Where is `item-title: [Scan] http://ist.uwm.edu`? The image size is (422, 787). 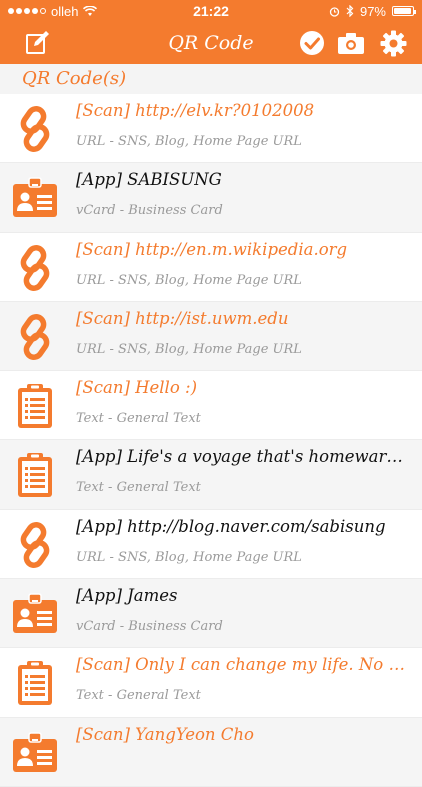 item-title: [Scan] http://ist.uwm.edu is located at coordinates (182, 318).